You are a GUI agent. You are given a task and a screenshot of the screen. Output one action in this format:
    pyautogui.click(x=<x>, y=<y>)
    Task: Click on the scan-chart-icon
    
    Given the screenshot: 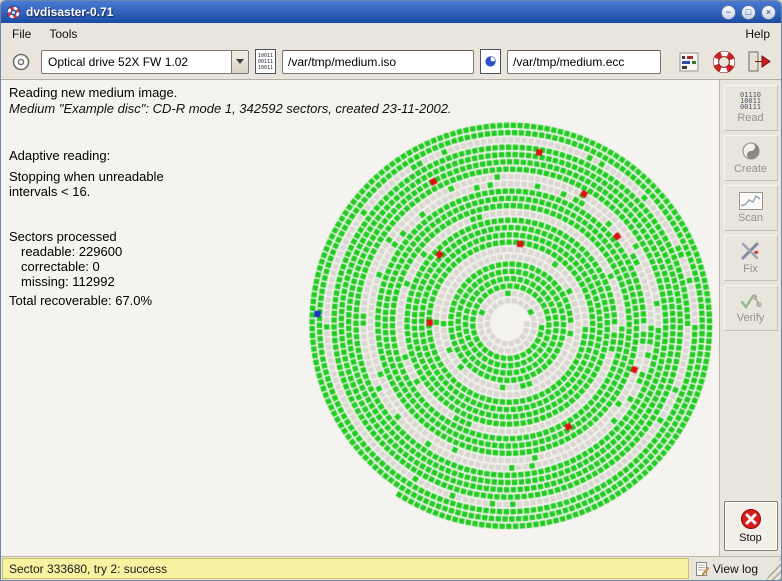 What is the action you would take?
    pyautogui.click(x=750, y=201)
    